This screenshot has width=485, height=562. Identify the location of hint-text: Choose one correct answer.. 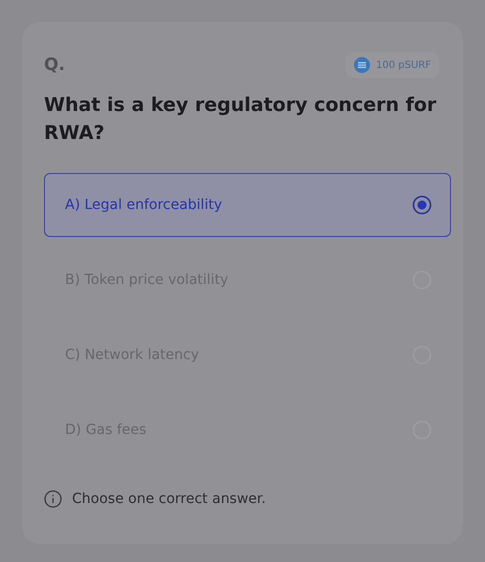
(169, 499).